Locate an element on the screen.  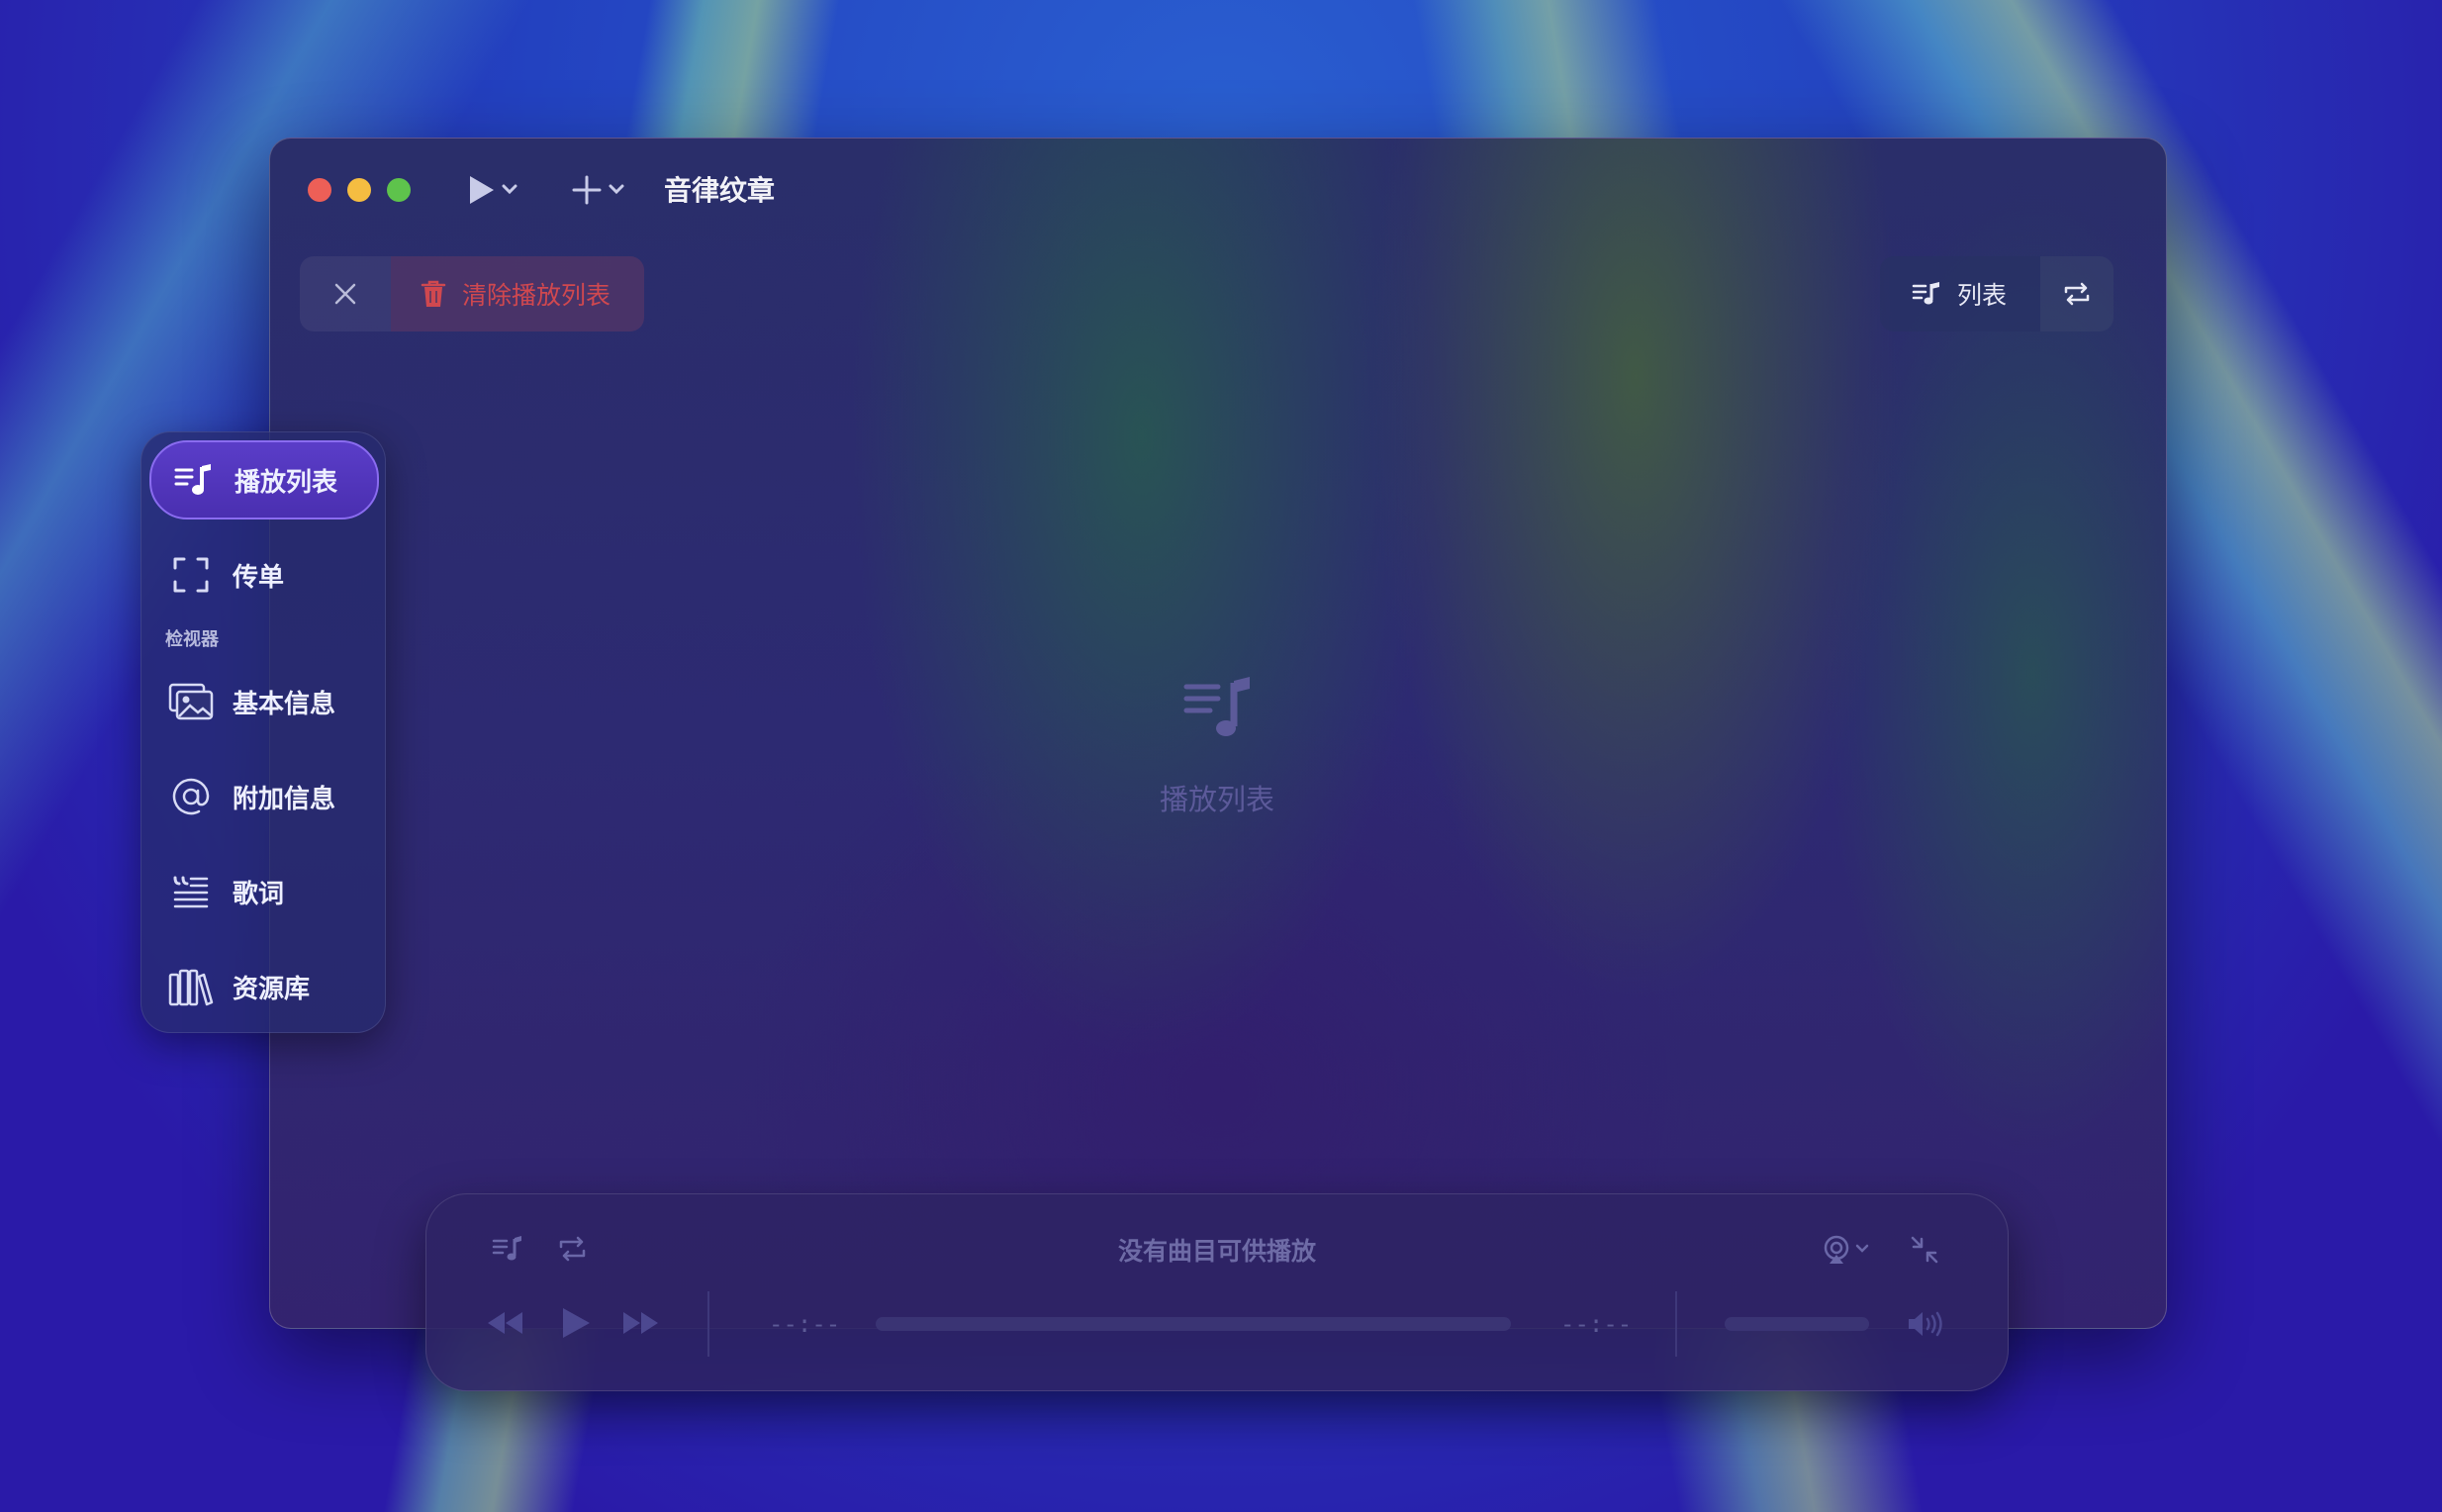
sidebar-item-library: 资源库 is located at coordinates (264, 987).